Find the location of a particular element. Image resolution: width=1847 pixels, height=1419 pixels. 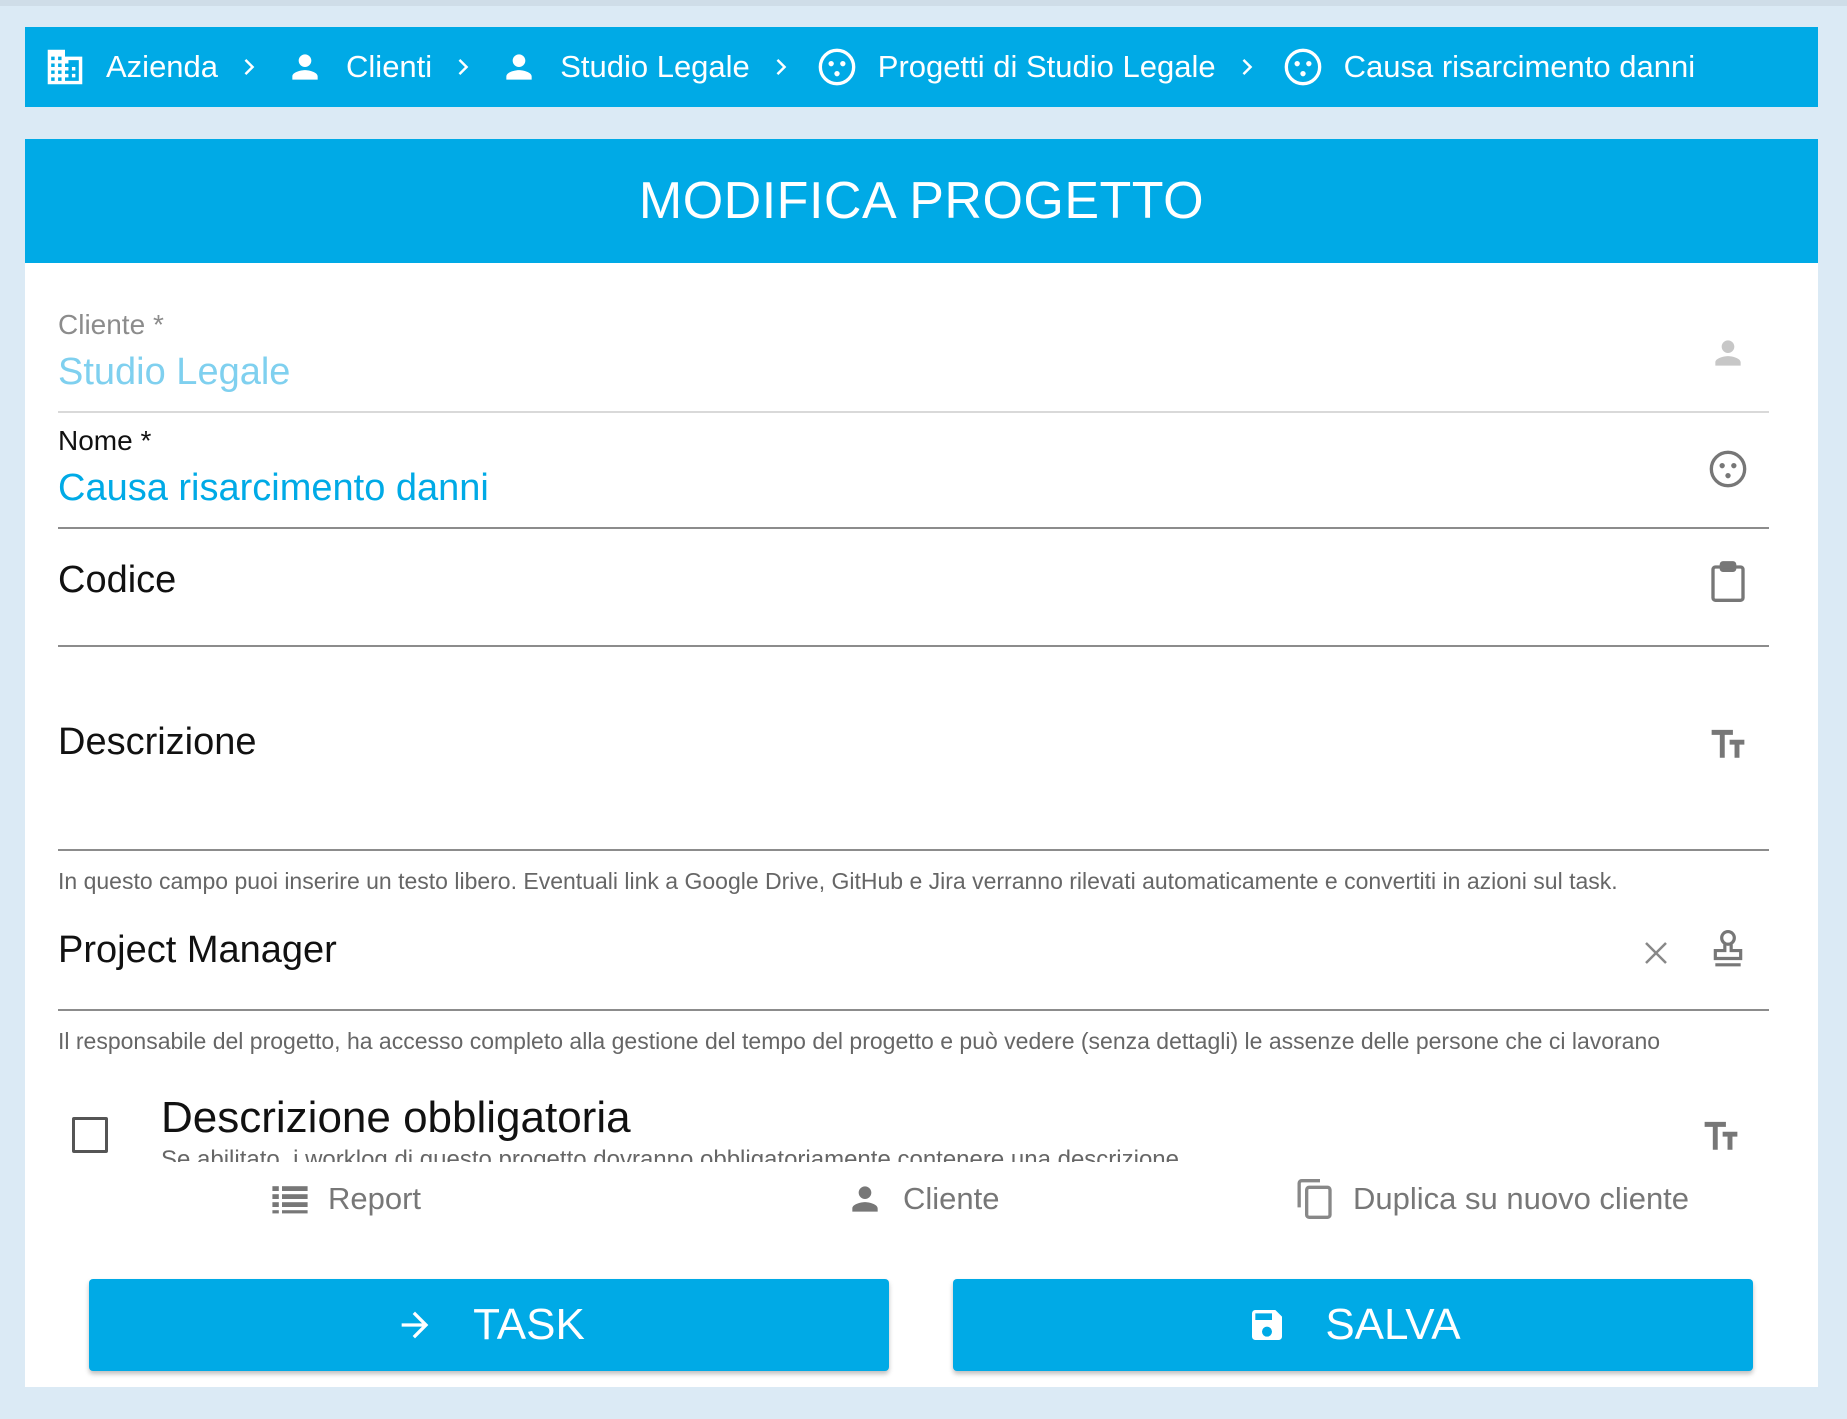

breadcrumb-item-current-project: Causa risarcimento danni is located at coordinates (1489, 67).